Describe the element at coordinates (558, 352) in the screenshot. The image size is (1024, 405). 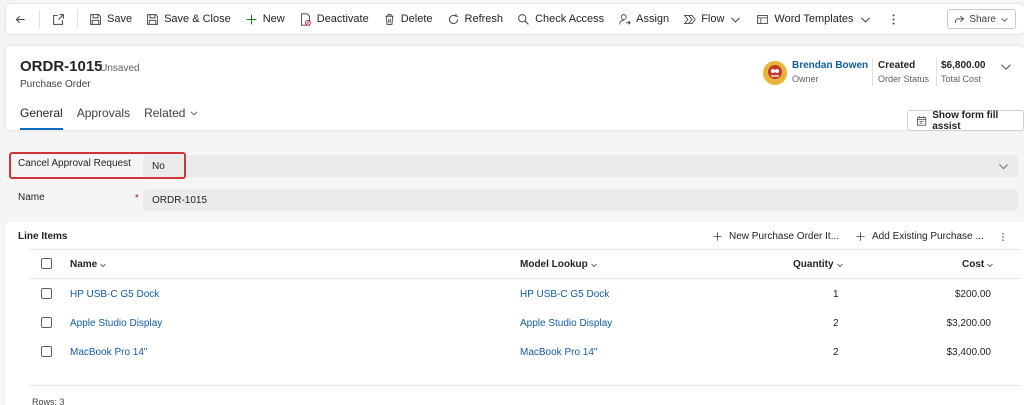
I see `model-lookup-link: MacBook Pro 14"` at that location.